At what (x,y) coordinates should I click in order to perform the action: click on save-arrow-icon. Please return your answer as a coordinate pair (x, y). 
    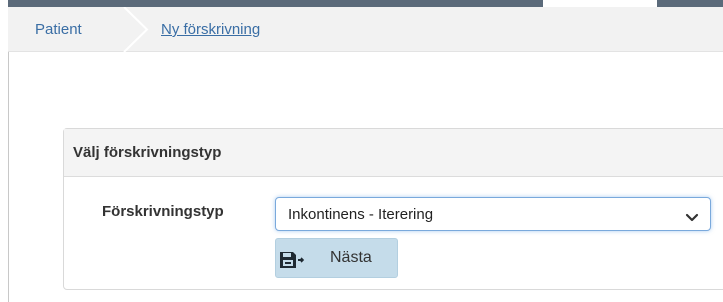
    Looking at the image, I should click on (292, 262).